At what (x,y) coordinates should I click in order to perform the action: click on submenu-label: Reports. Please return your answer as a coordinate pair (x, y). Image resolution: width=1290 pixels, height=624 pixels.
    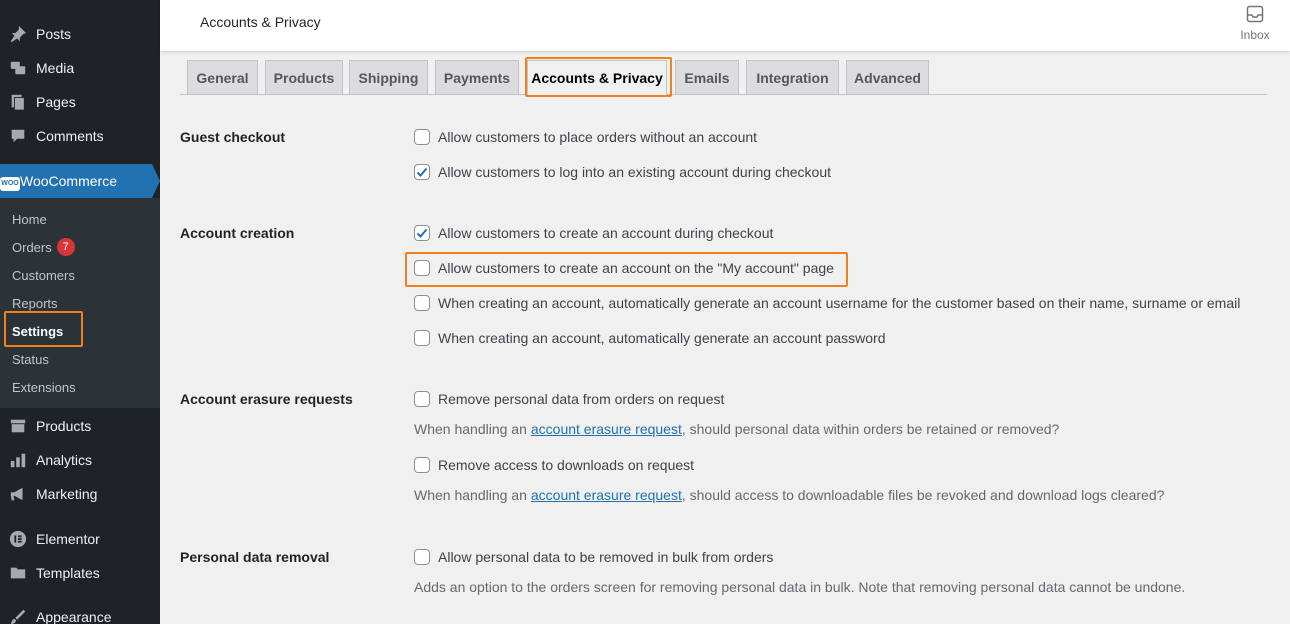
    Looking at the image, I should click on (35, 303).